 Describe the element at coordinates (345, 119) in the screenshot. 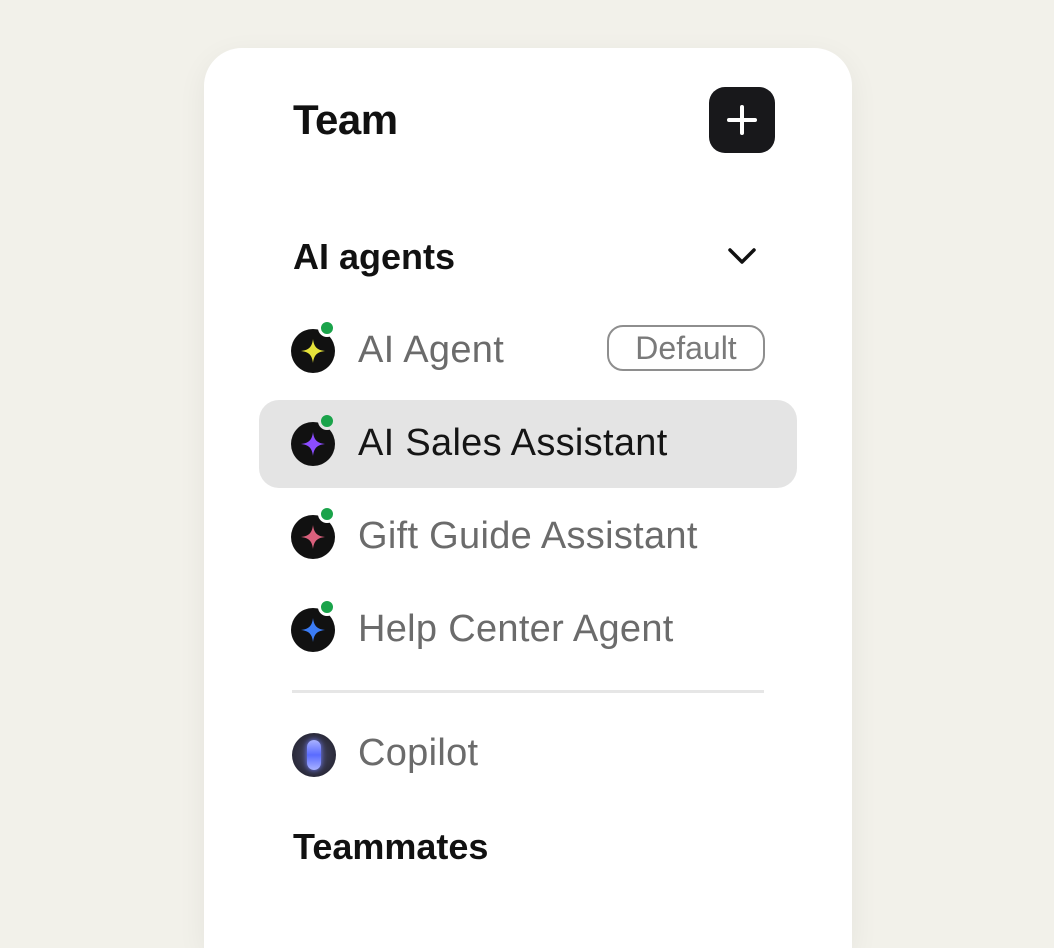

I see `page-title: Team` at that location.